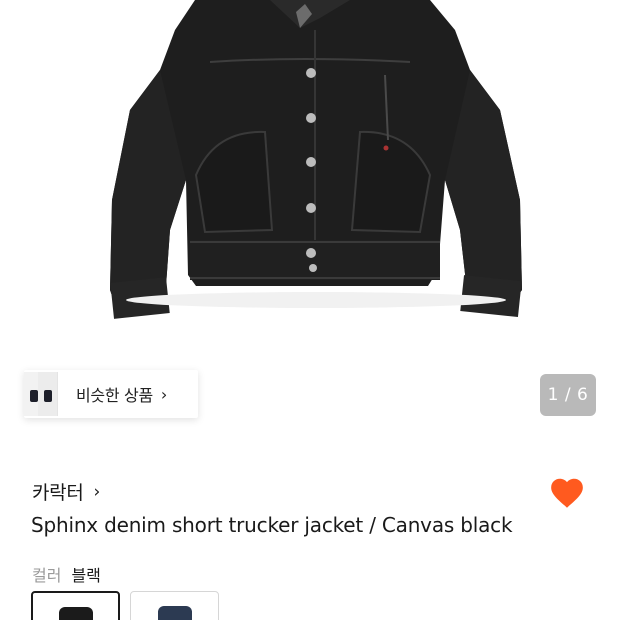  Describe the element at coordinates (568, 395) in the screenshot. I see `image-counter: 1 / 6` at that location.